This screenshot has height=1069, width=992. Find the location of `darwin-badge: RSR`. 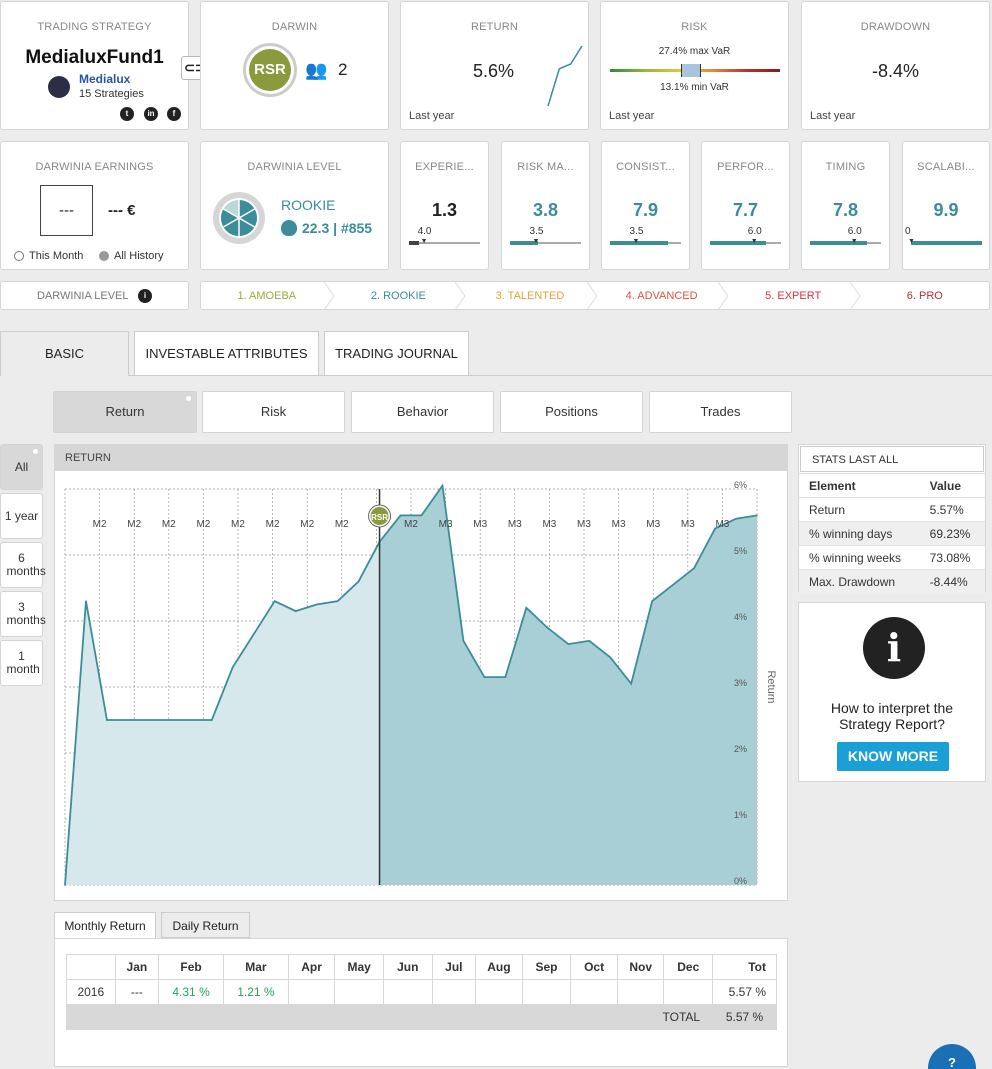

darwin-badge: RSR is located at coordinates (270, 70).